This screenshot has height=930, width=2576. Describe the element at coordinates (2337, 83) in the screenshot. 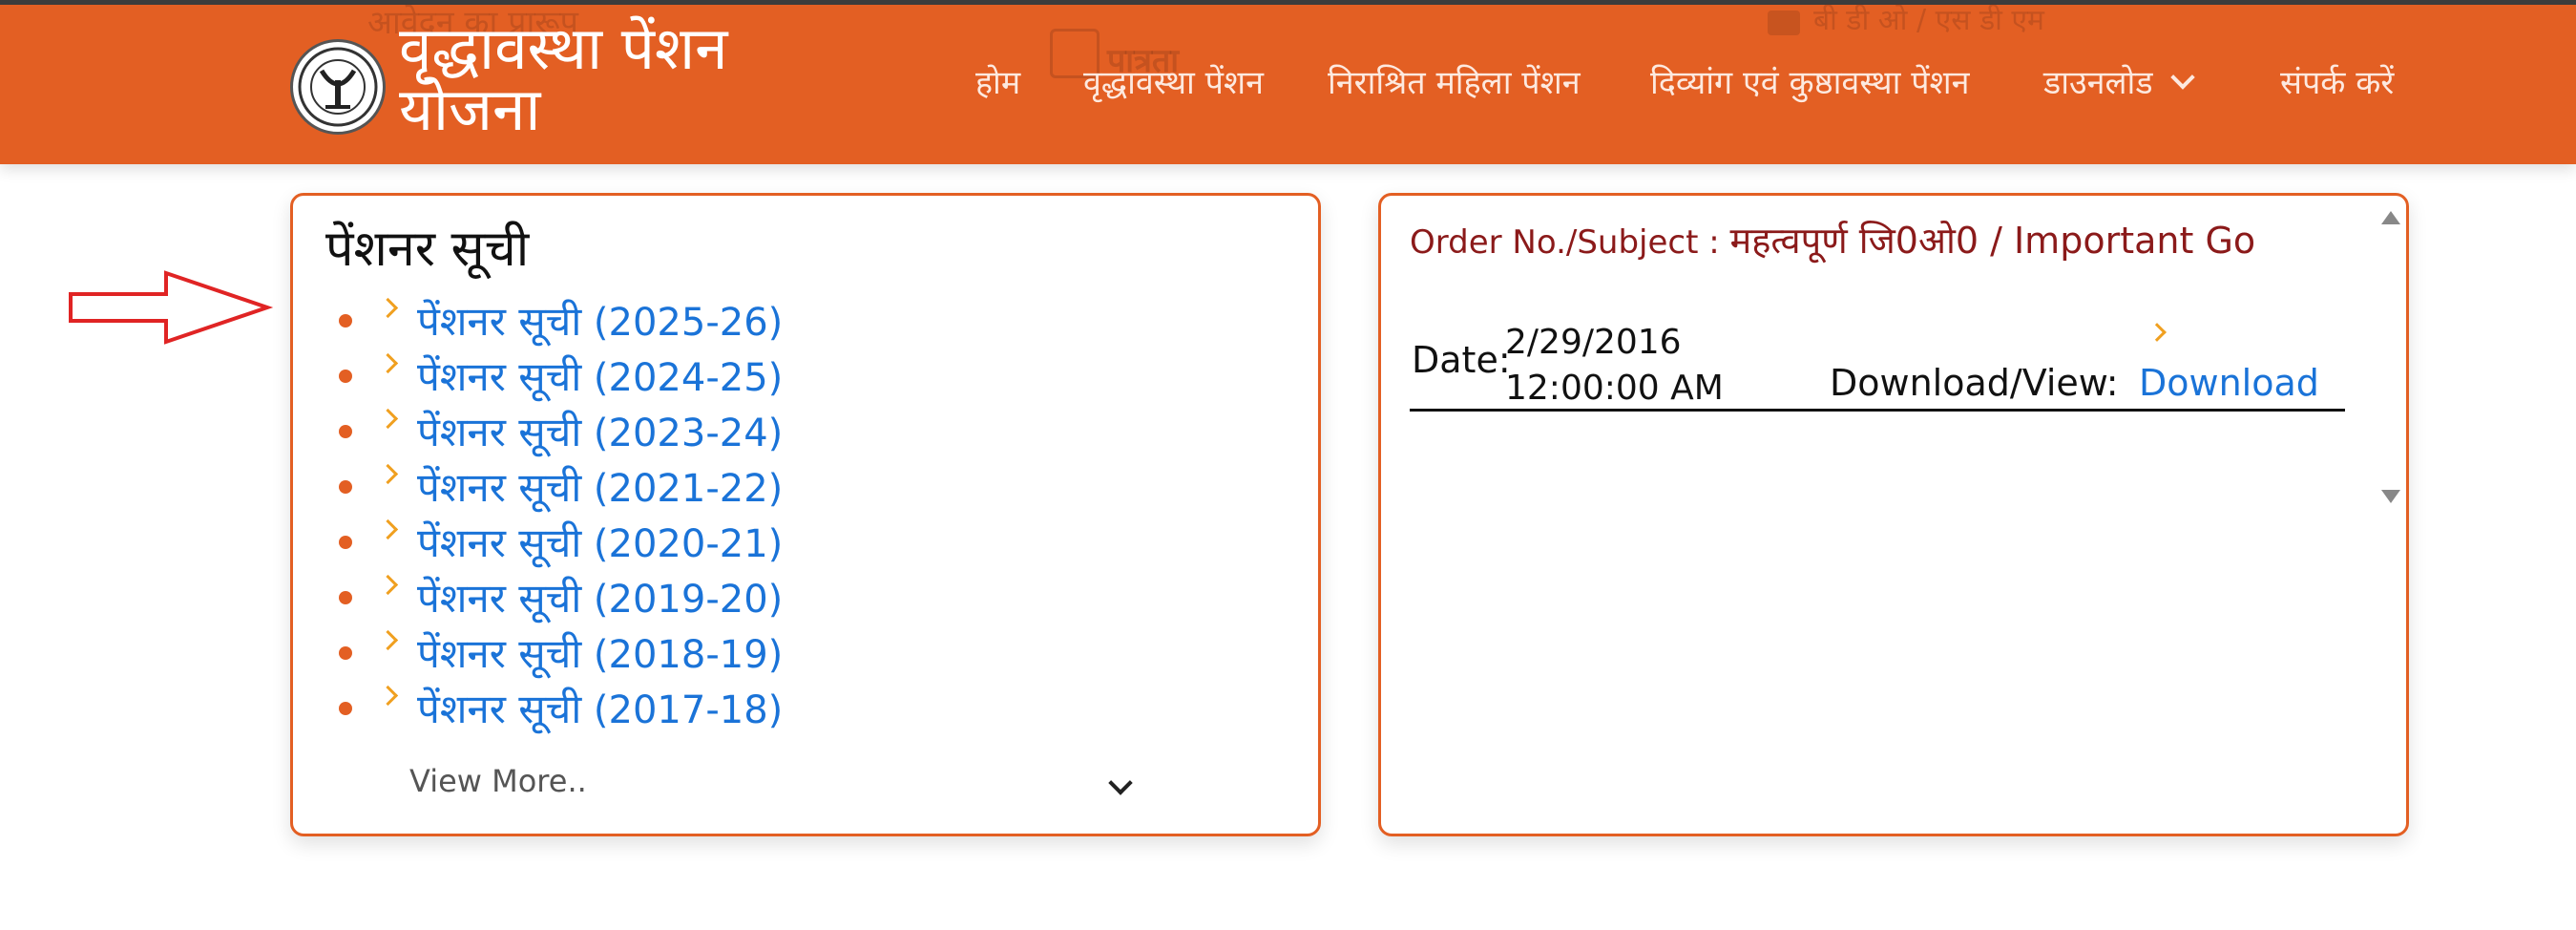

I see `nav-contact: संपर्क करें` at that location.